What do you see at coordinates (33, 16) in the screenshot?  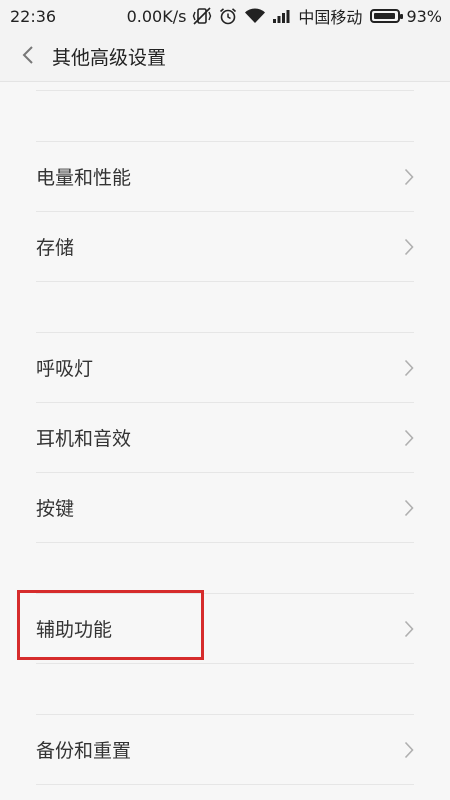 I see `status-time: 22:36` at bounding box center [33, 16].